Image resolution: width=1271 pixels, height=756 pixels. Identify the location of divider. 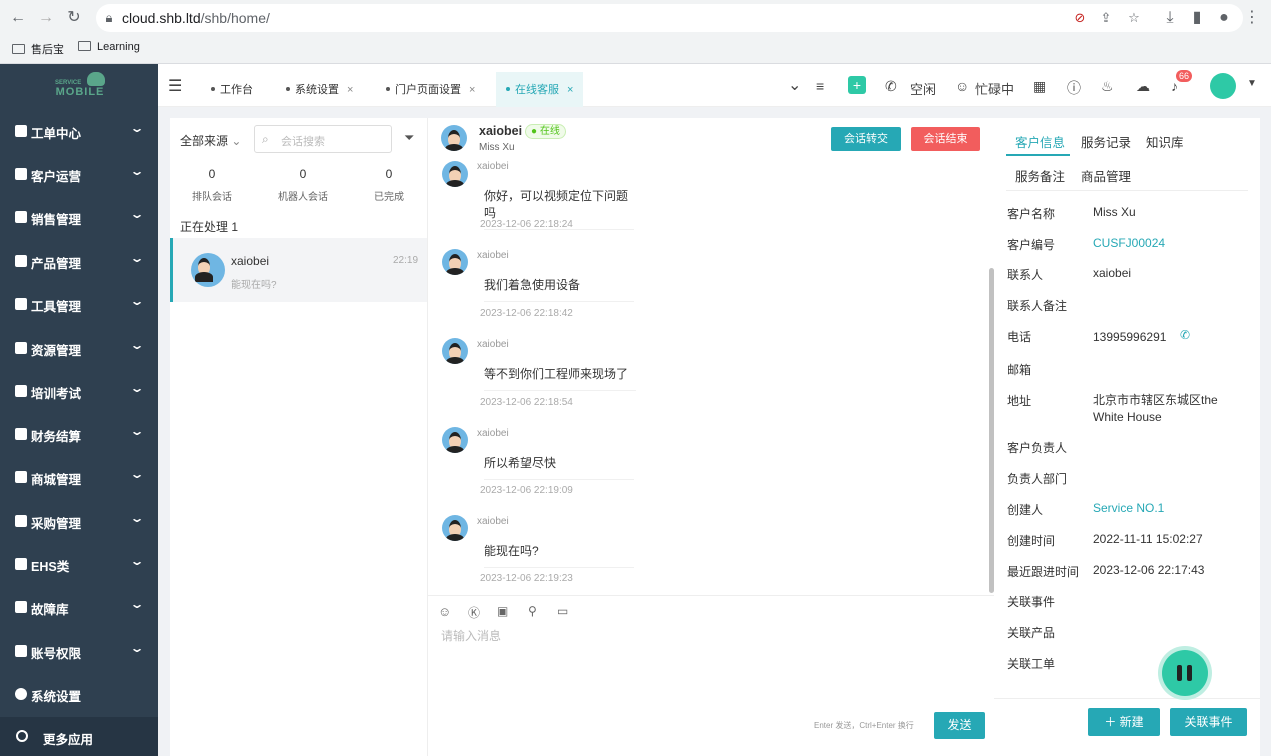
(711, 595).